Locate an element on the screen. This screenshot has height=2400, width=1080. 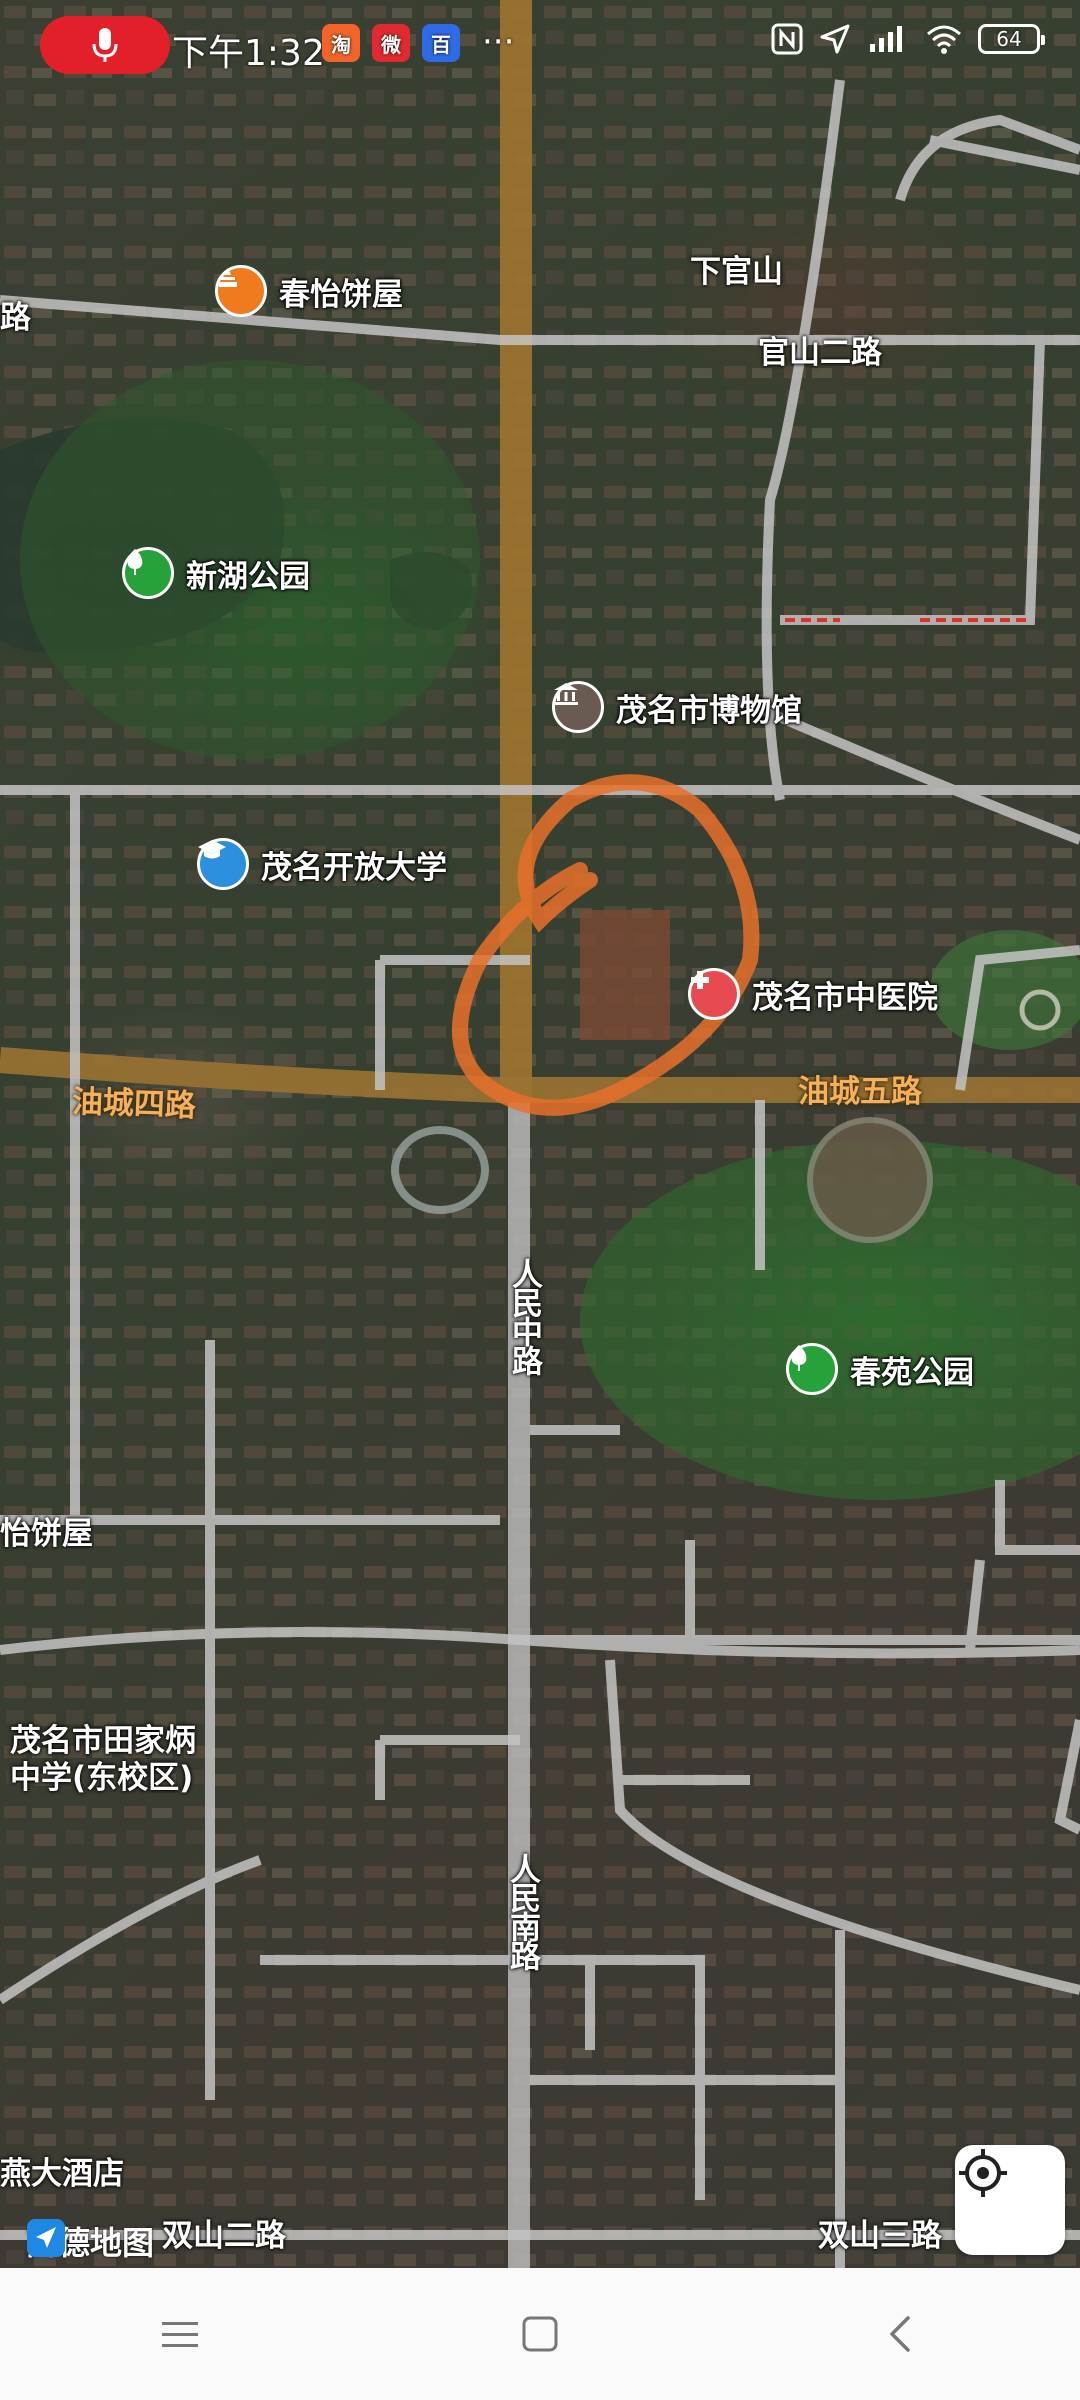
poi-label: 茂名市中医院 is located at coordinates (845, 997).